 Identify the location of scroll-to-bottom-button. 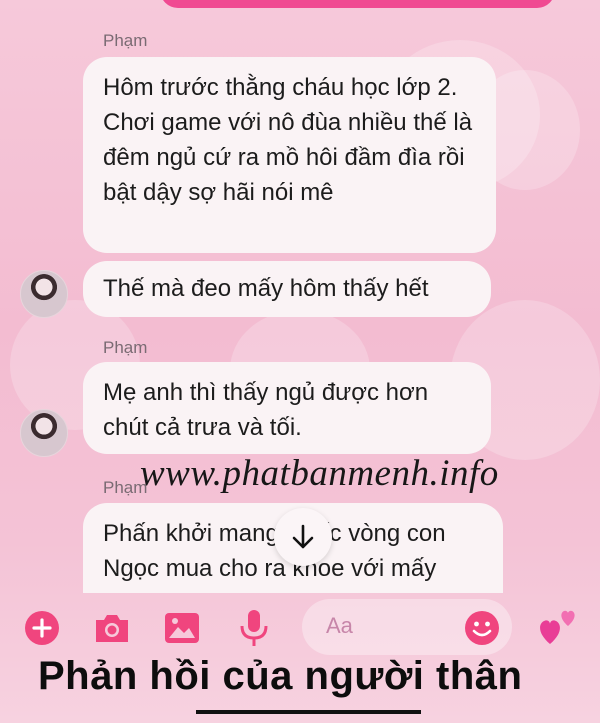
(303, 537).